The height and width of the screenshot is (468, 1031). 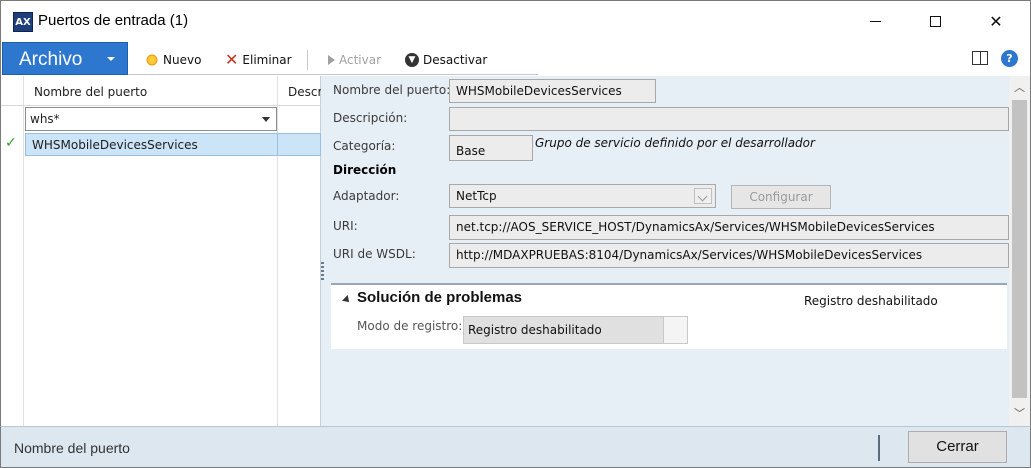 I want to click on cell-divider, so click(x=277, y=144).